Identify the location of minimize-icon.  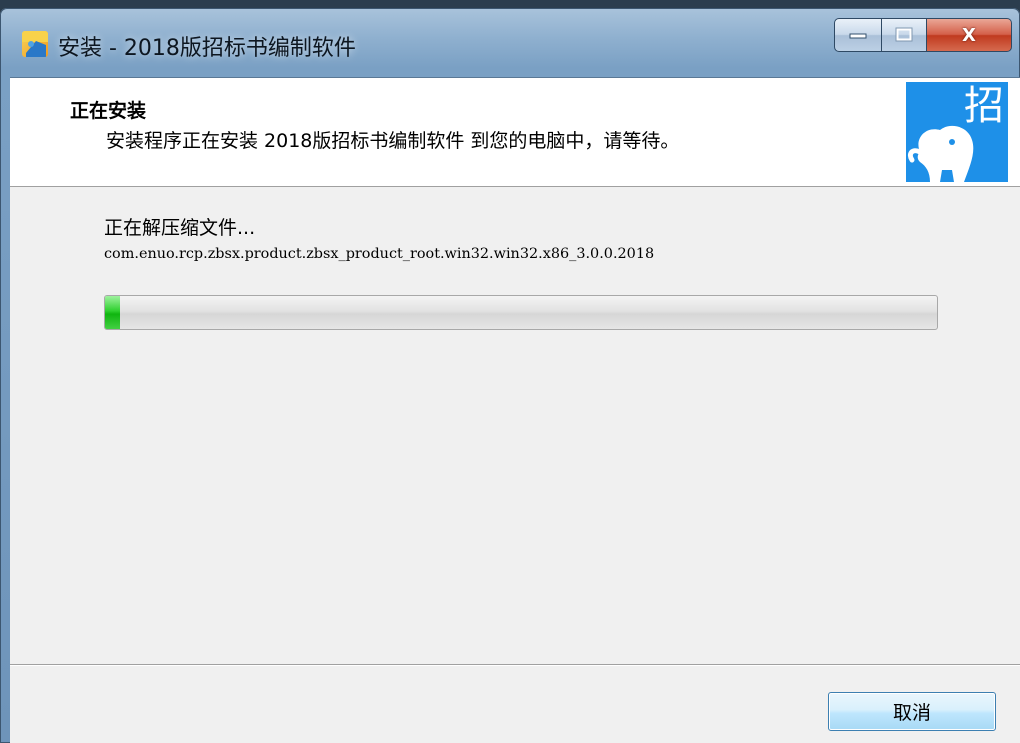
(858, 36).